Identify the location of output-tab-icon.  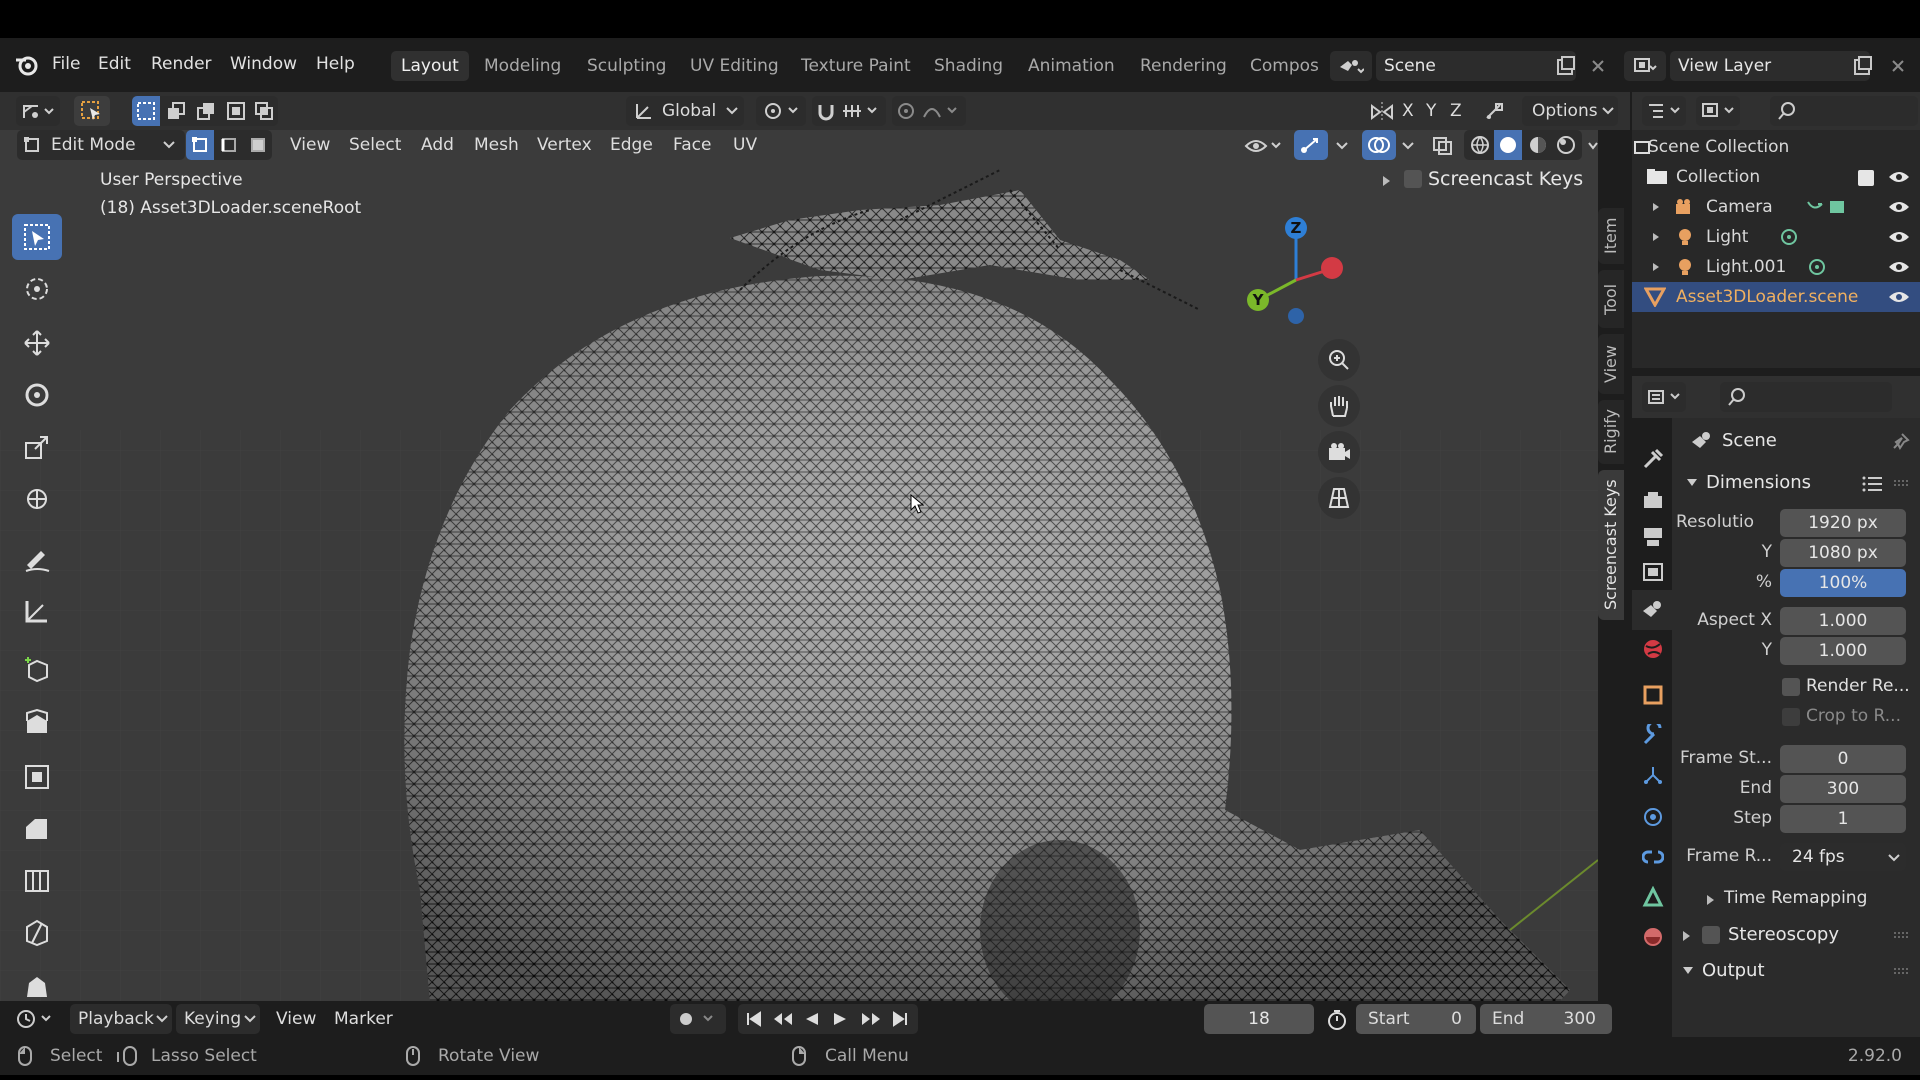
(1653, 537).